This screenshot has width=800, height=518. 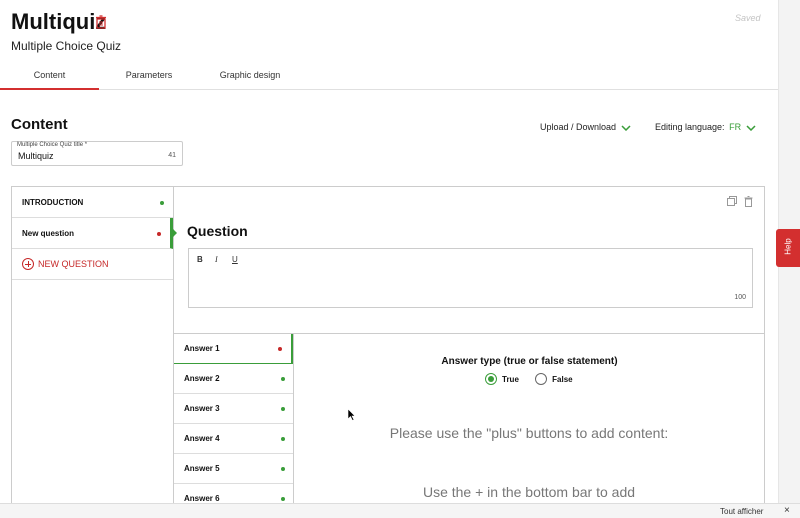 What do you see at coordinates (470, 278) in the screenshot?
I see `question-text-editor: B I U 100` at bounding box center [470, 278].